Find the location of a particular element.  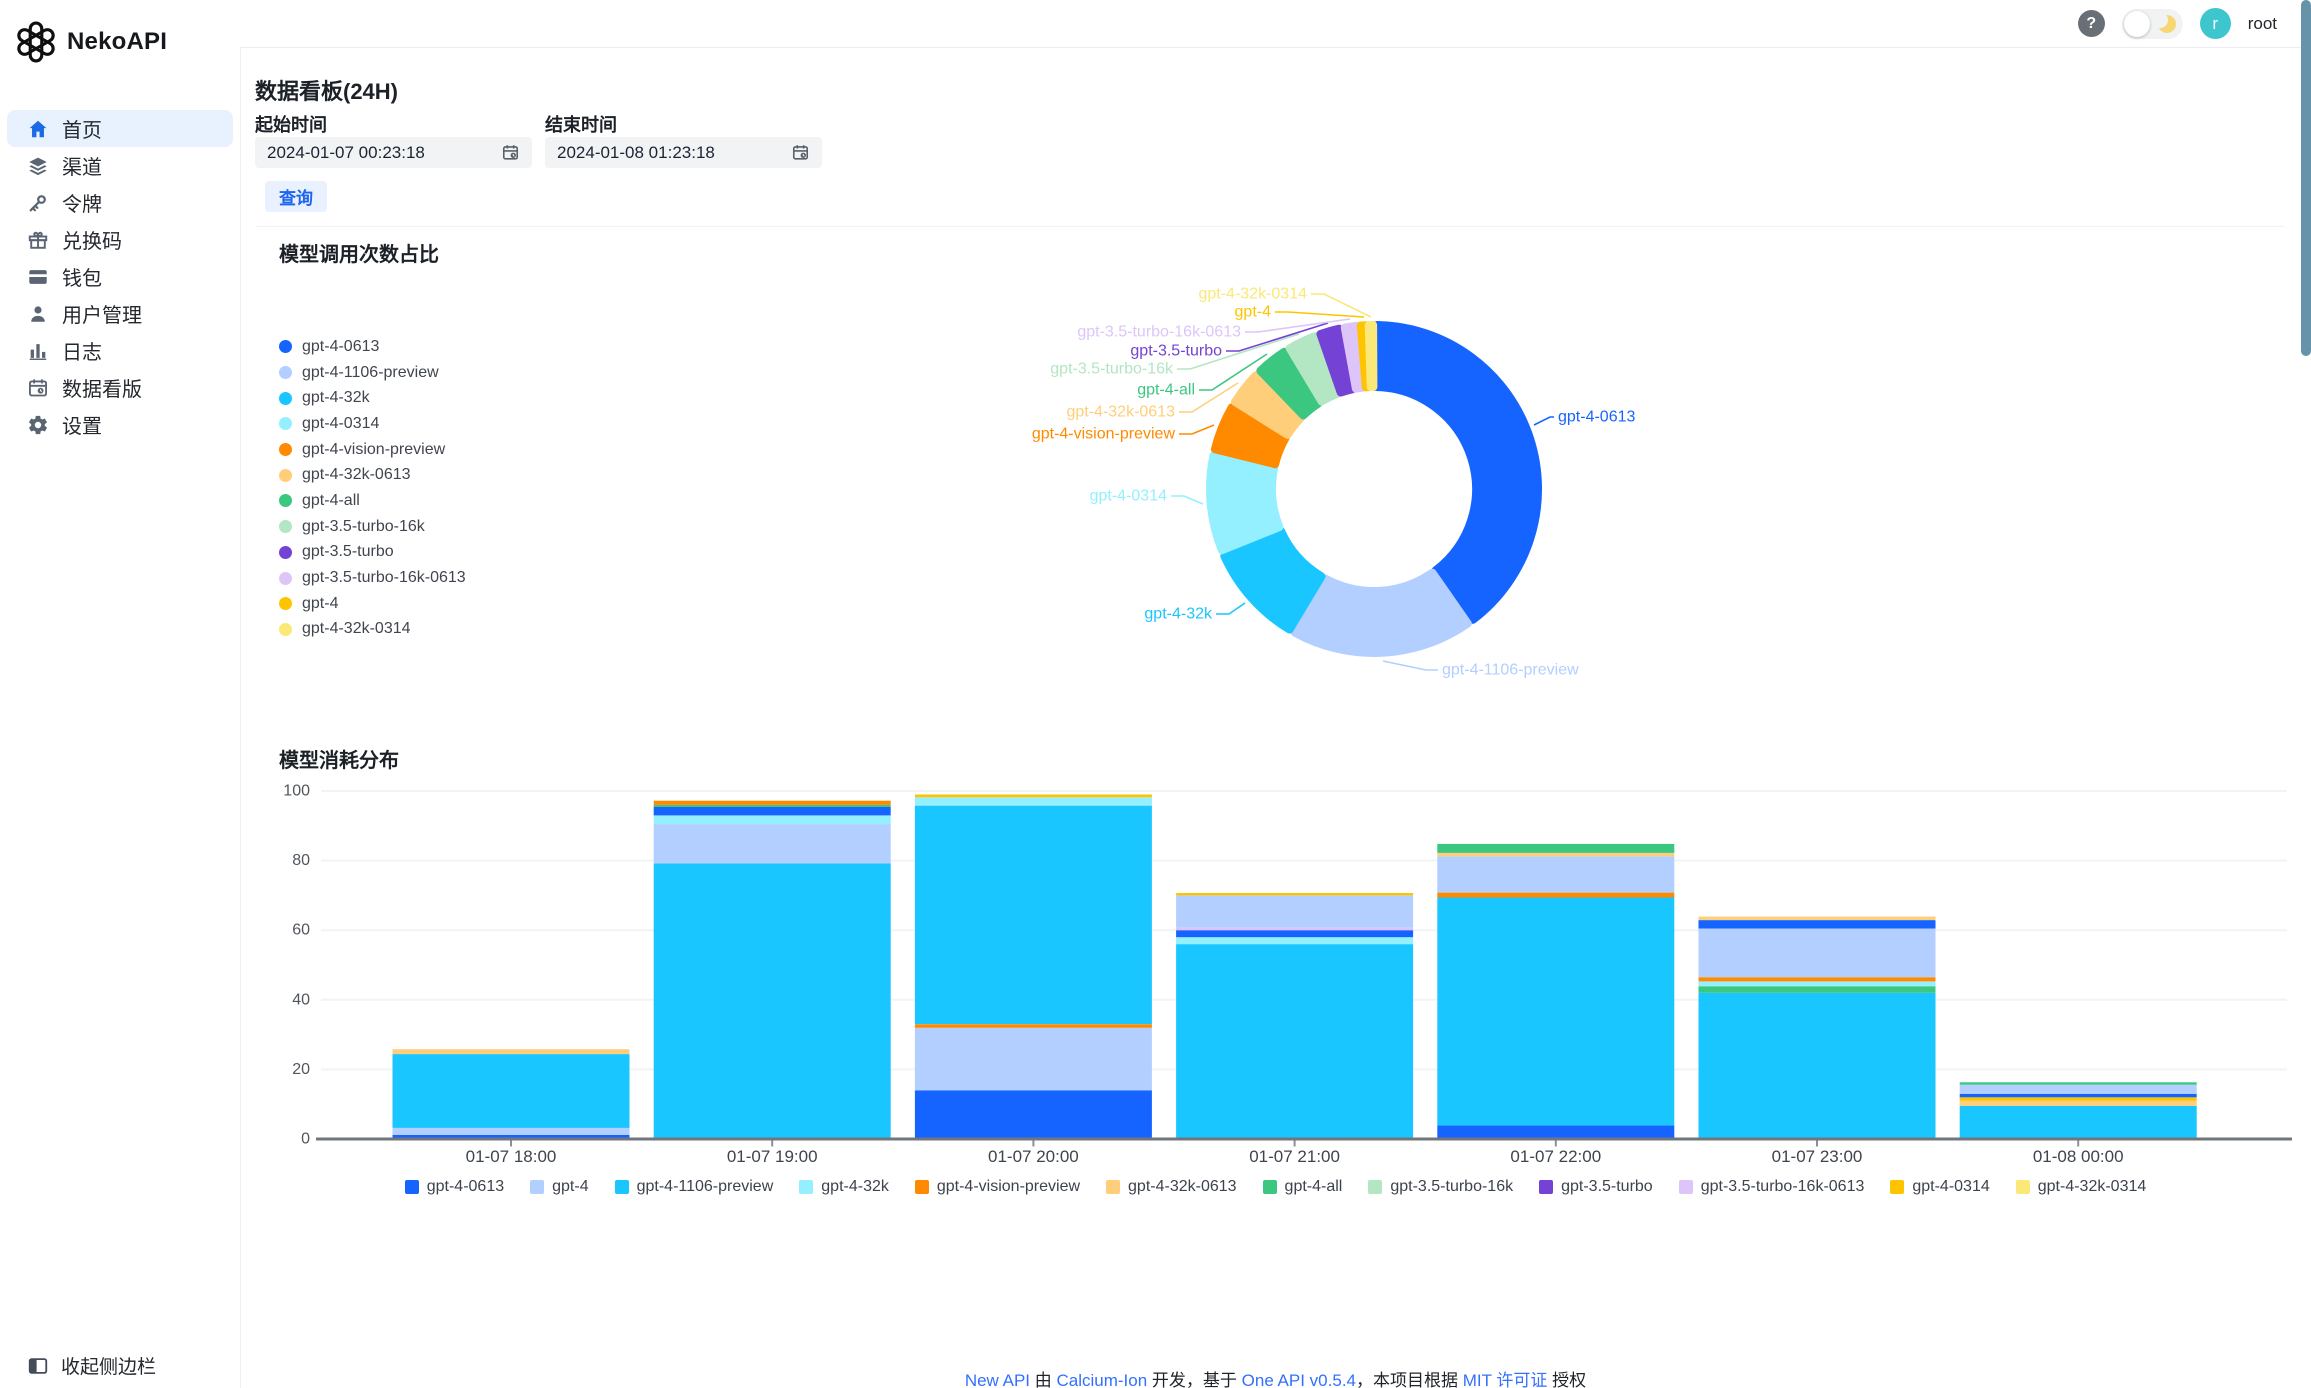

donut-legend-item-gpt-4-32k: gpt-4-32k is located at coordinates (372, 398).